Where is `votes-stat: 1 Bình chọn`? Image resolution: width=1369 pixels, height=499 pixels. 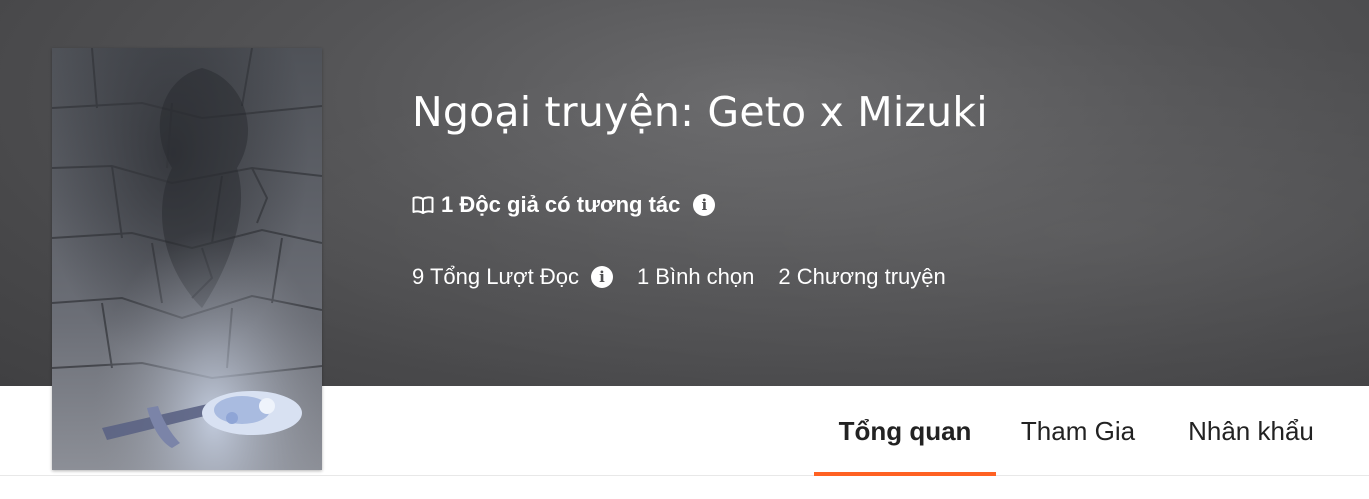 votes-stat: 1 Bình chọn is located at coordinates (695, 276).